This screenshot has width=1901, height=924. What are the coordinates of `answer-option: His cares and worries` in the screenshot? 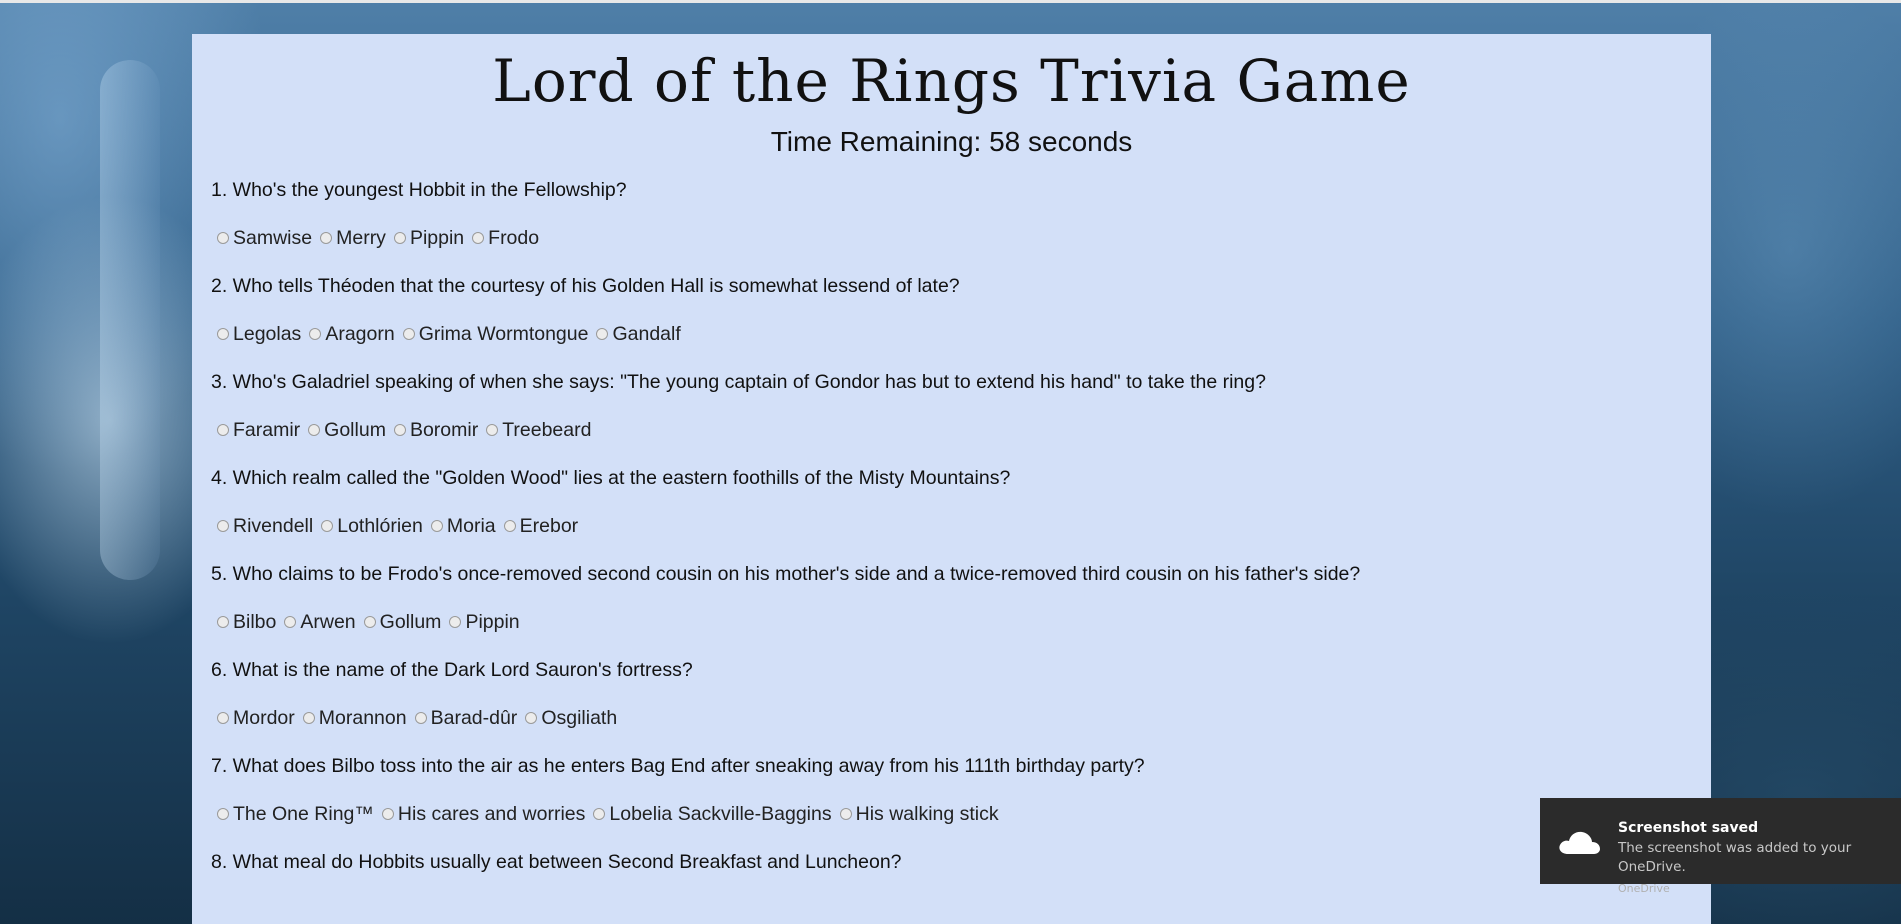 It's located at (483, 814).